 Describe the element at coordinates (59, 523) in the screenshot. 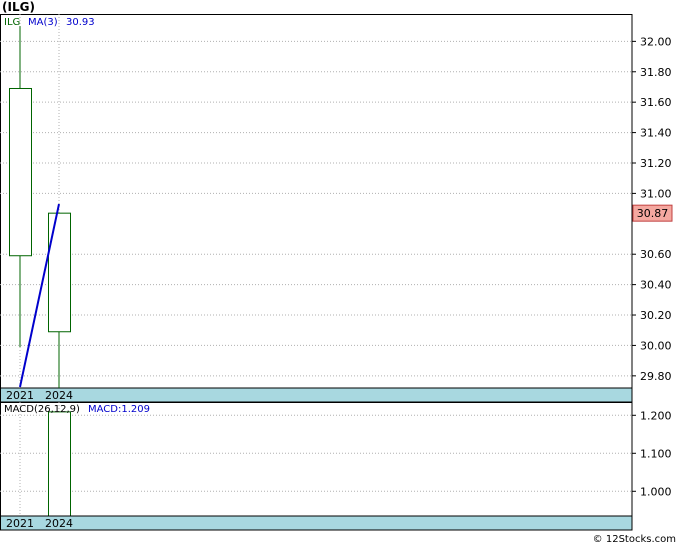

I see `macd-x-label: 2024` at that location.